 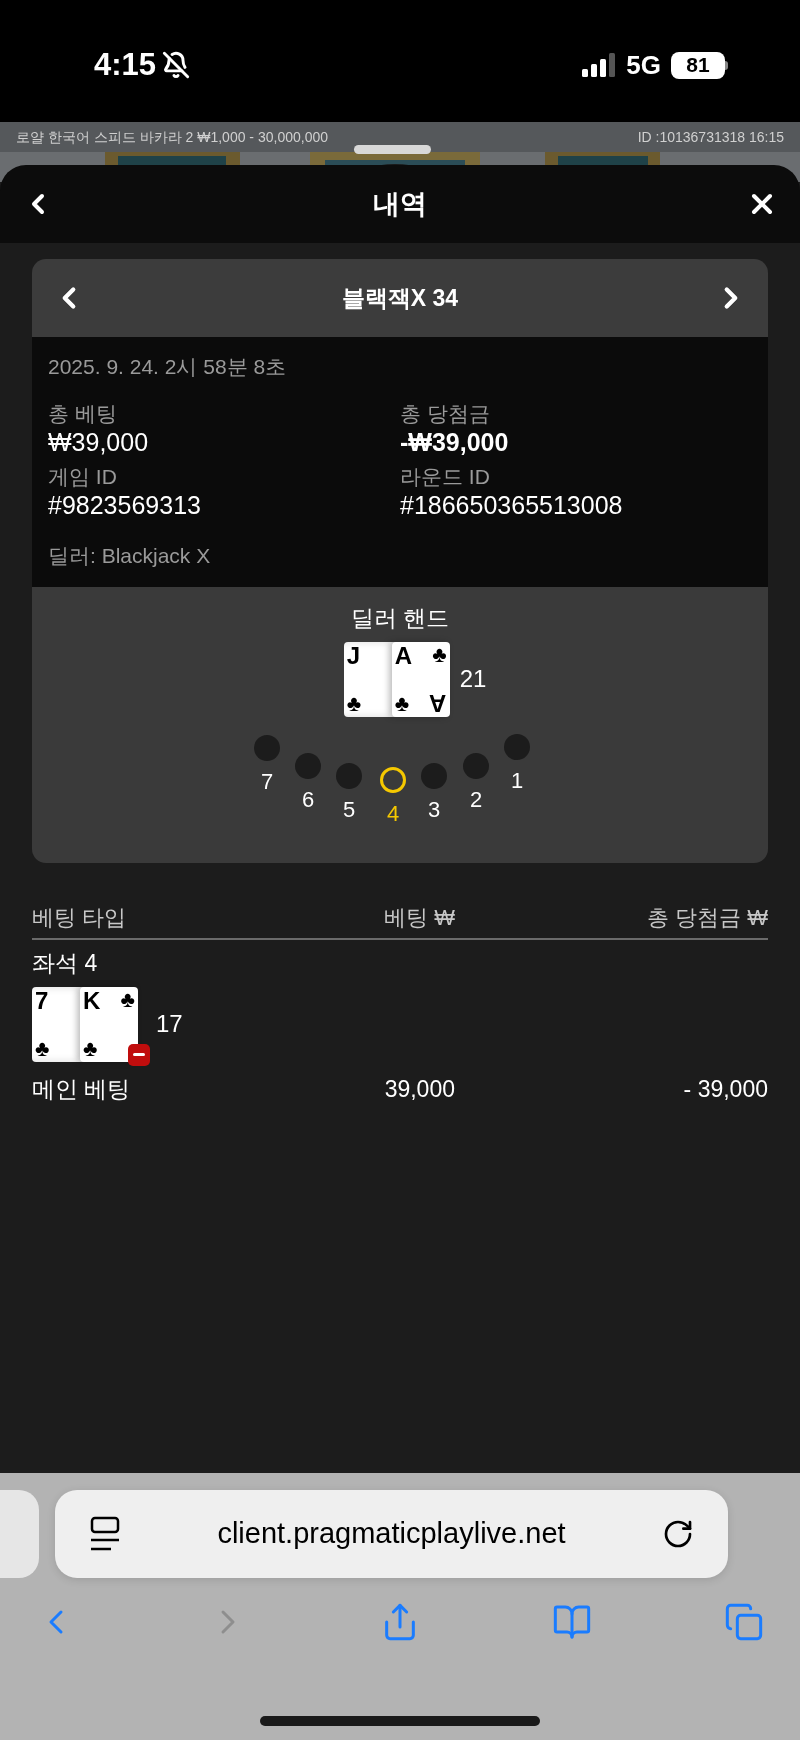 I want to click on seat-number: 6, so click(x=308, y=799).